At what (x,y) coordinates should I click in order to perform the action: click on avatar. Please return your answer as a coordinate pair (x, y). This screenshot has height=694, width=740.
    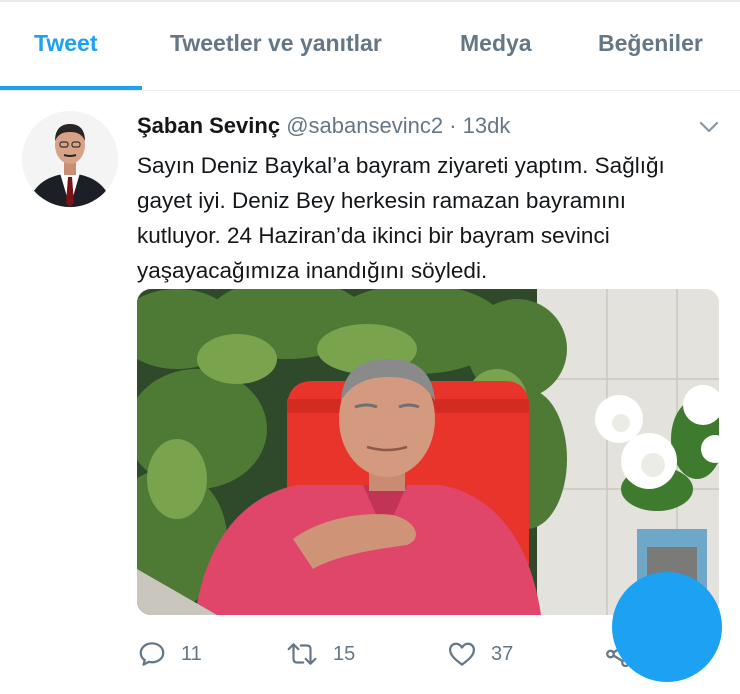
    Looking at the image, I should click on (70, 159).